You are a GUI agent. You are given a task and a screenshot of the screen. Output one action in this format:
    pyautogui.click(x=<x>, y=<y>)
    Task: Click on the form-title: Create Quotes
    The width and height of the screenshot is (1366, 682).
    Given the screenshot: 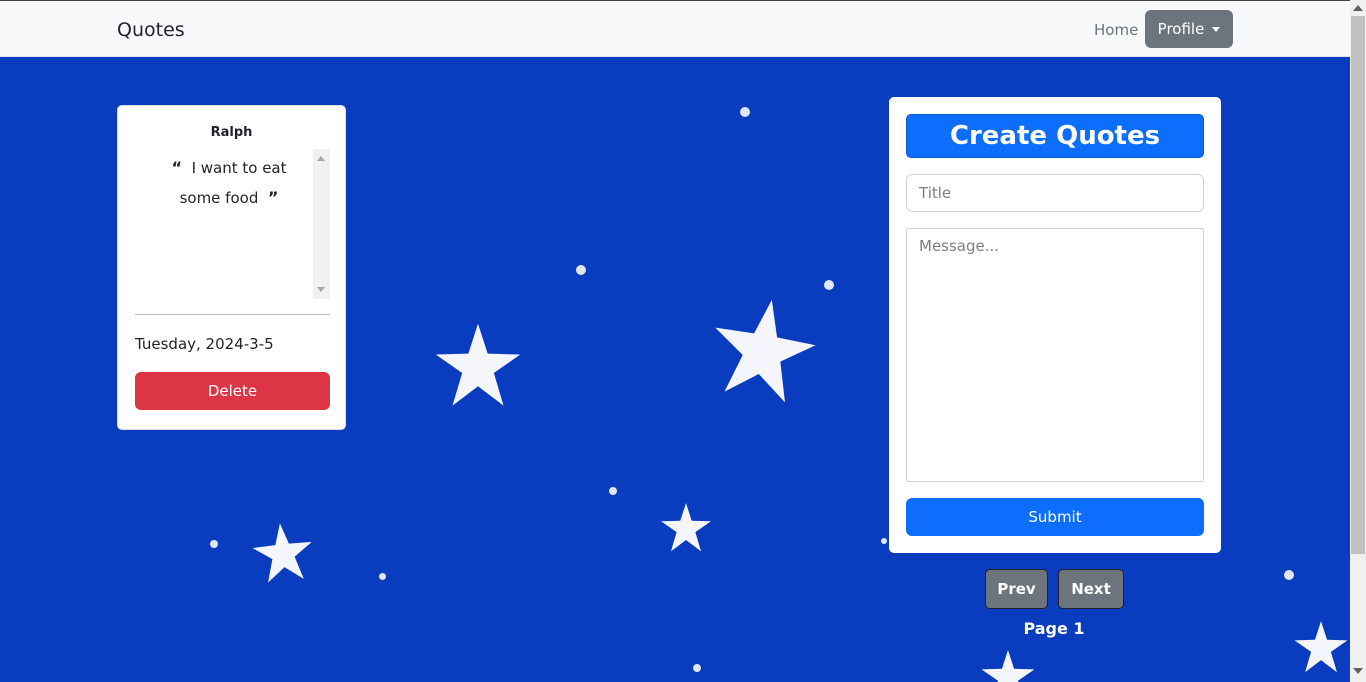 What is the action you would take?
    pyautogui.click(x=1055, y=136)
    